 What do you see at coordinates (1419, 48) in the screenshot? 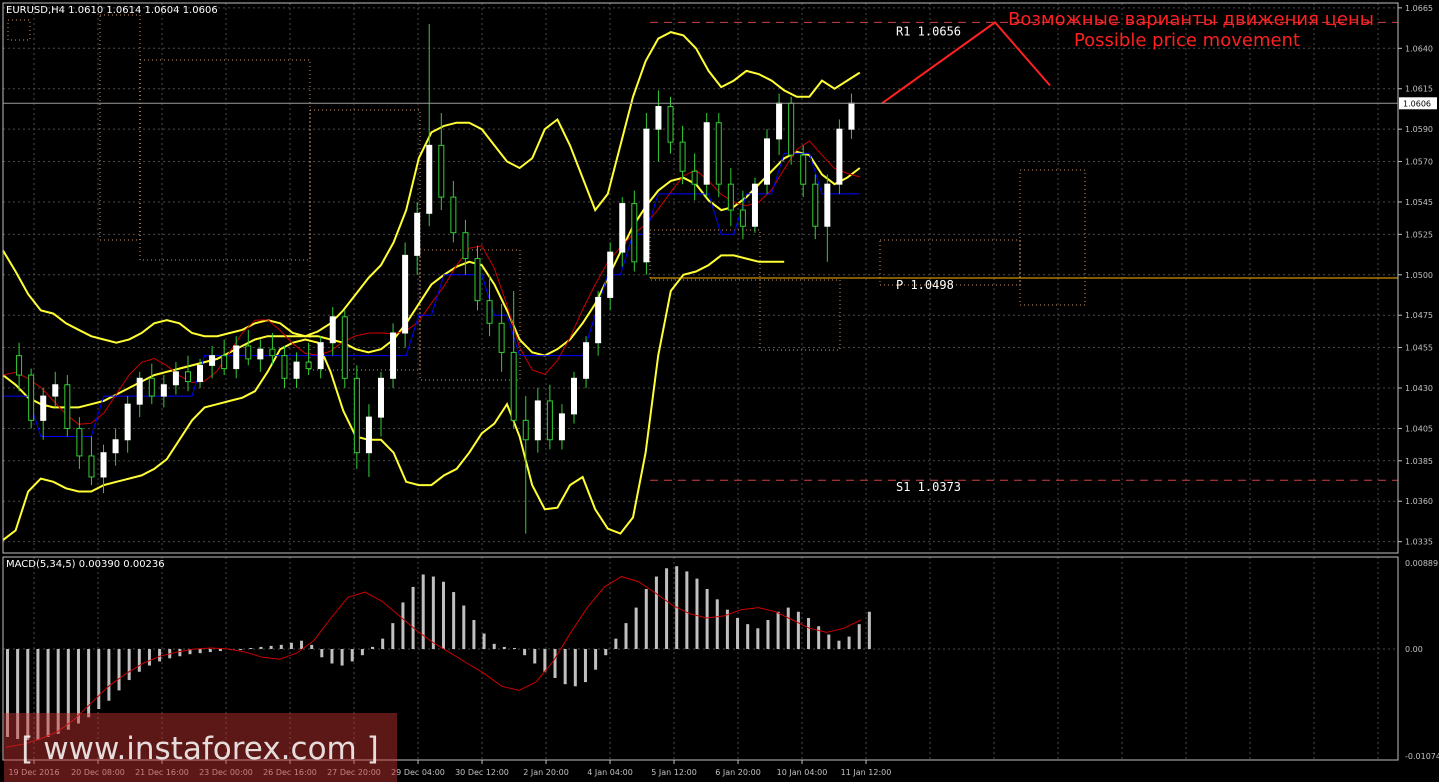
I see `y-tick-label: 1.0640` at bounding box center [1419, 48].